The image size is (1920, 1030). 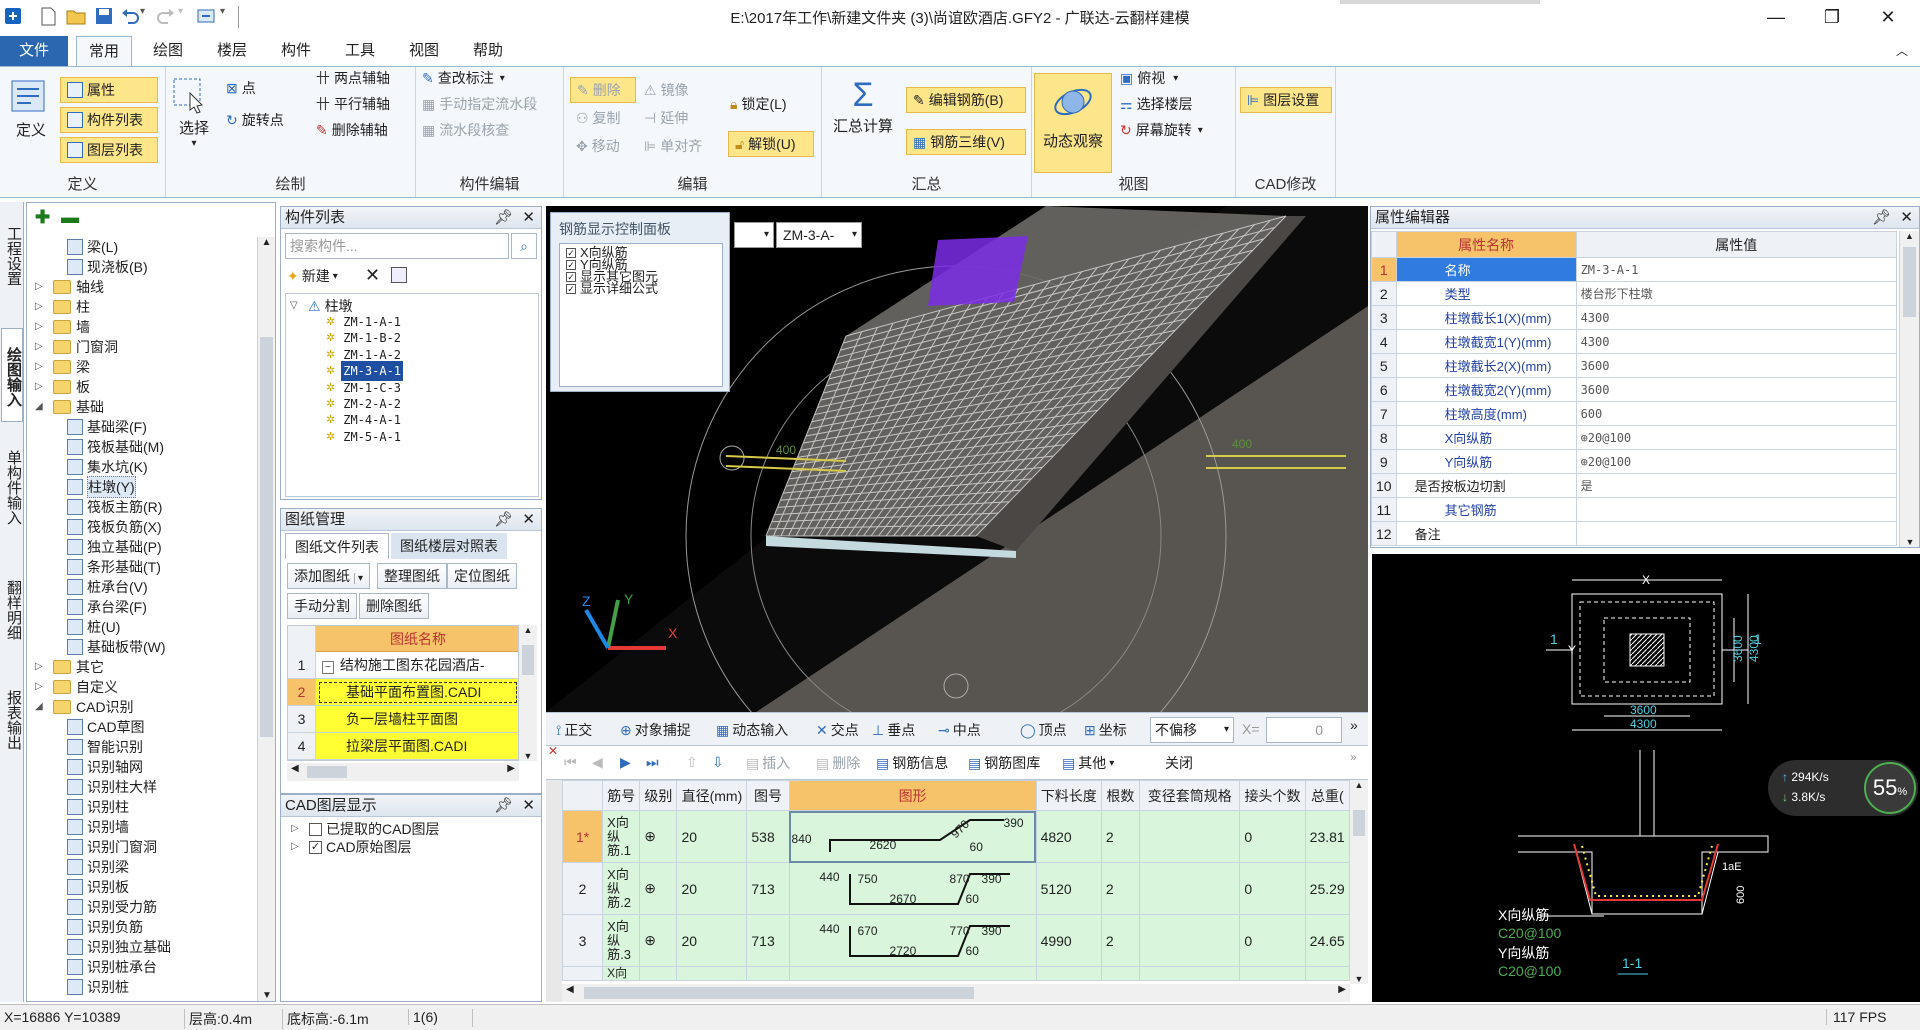 What do you see at coordinates (107, 587) in the screenshot?
I see `tree-item: 桩承台(V)` at bounding box center [107, 587].